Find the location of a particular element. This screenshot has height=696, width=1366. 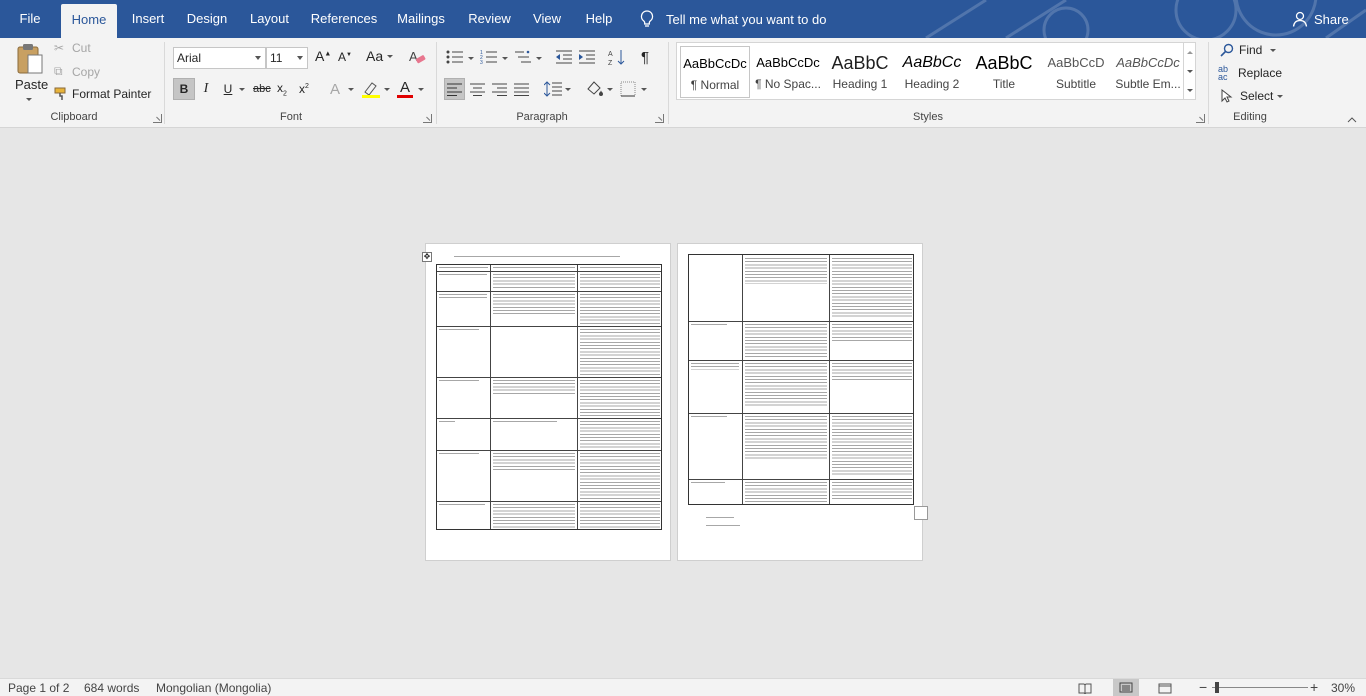

document-page-1: ✥ is located at coordinates (546, 402).